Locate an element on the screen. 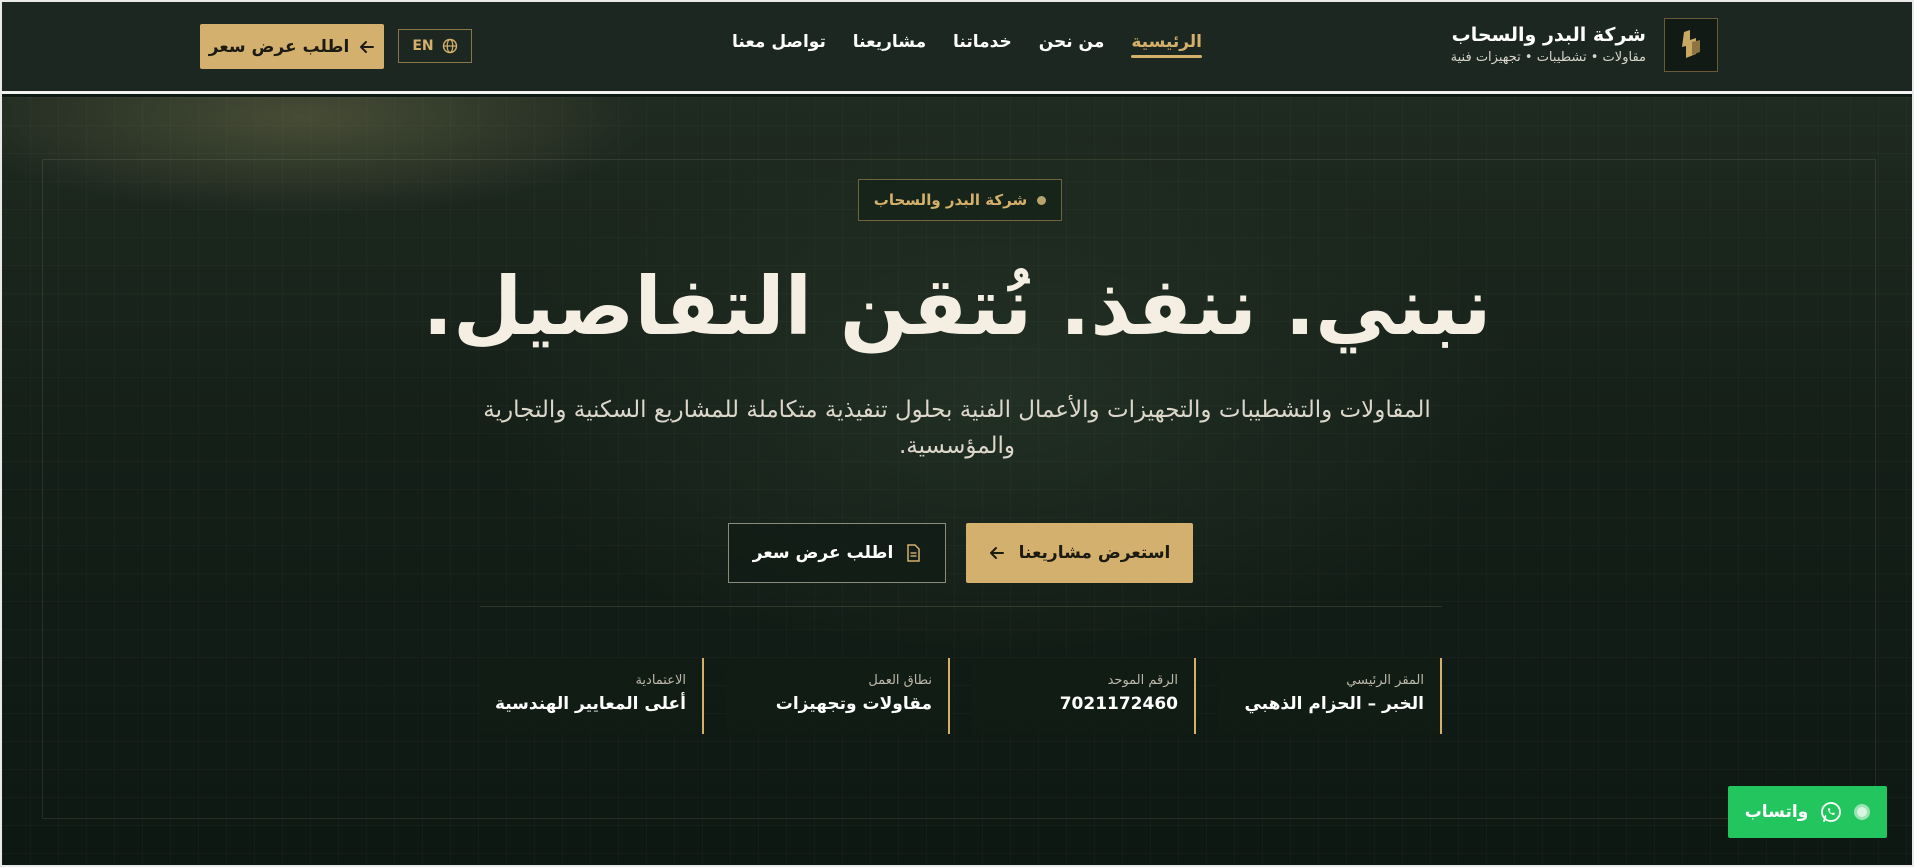 The image size is (1914, 867). hero-request-quote-label: اطلب عرض سعر is located at coordinates (823, 553).